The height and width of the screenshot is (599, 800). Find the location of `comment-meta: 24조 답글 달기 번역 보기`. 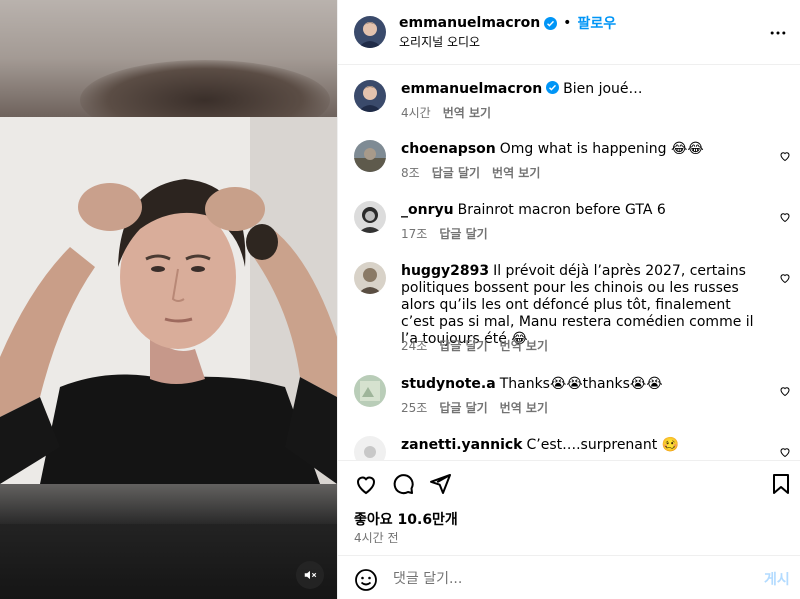

comment-meta: 24조 답글 달기 번역 보기 is located at coordinates (480, 345).